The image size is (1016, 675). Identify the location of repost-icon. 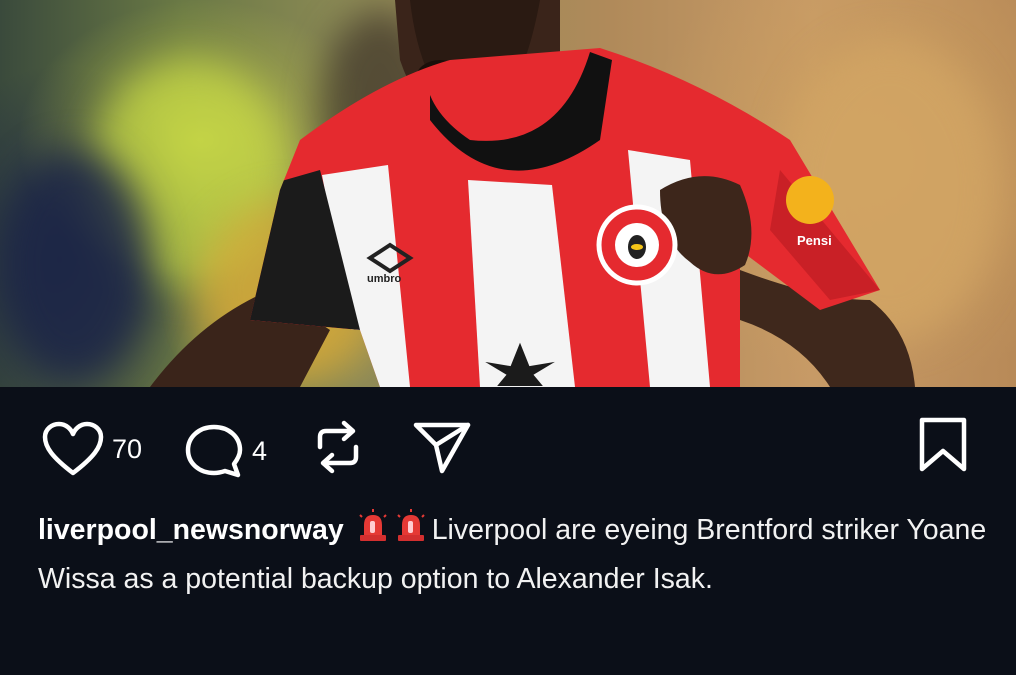
(338, 447).